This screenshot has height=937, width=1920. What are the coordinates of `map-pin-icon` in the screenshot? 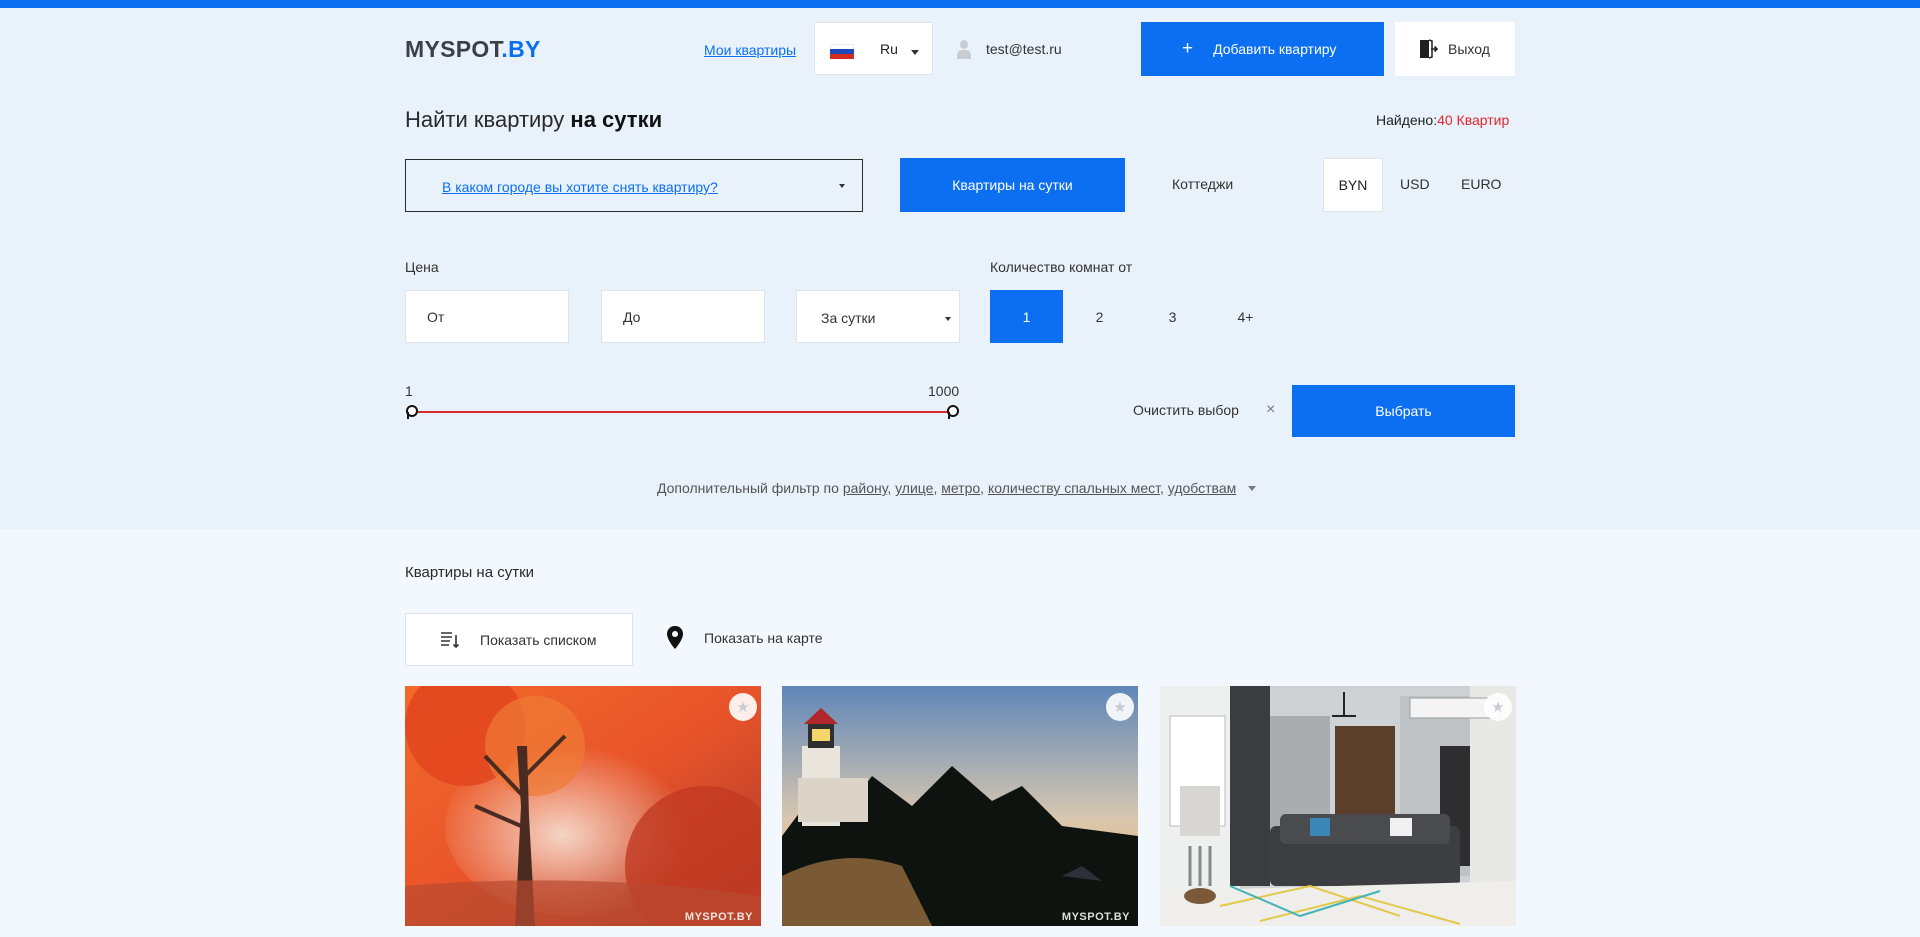 It's located at (675, 638).